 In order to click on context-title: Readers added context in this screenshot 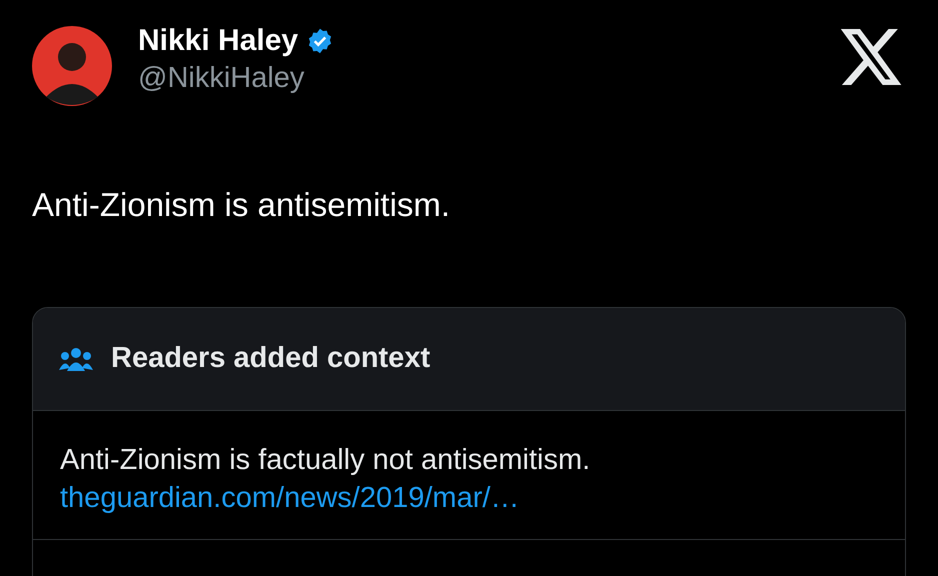, I will do `click(270, 358)`.